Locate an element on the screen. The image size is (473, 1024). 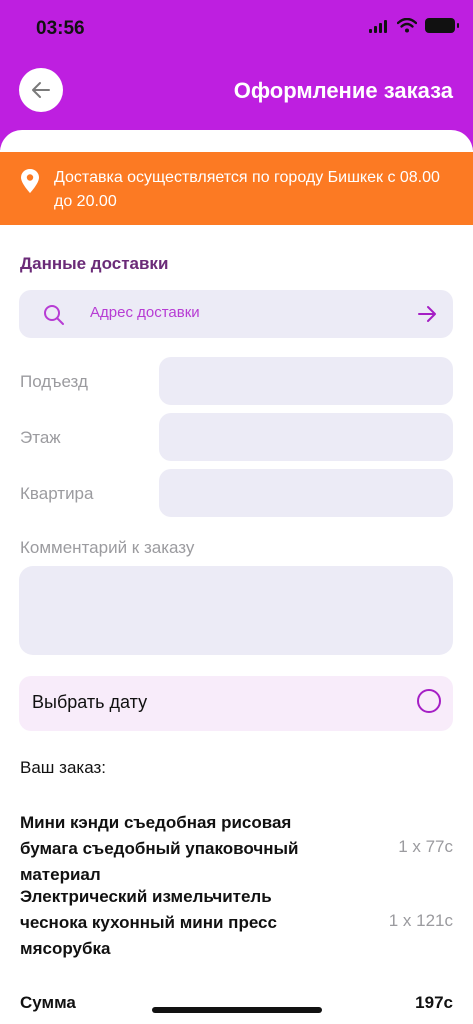
select-date-label: Выбрать дату is located at coordinates (90, 702).